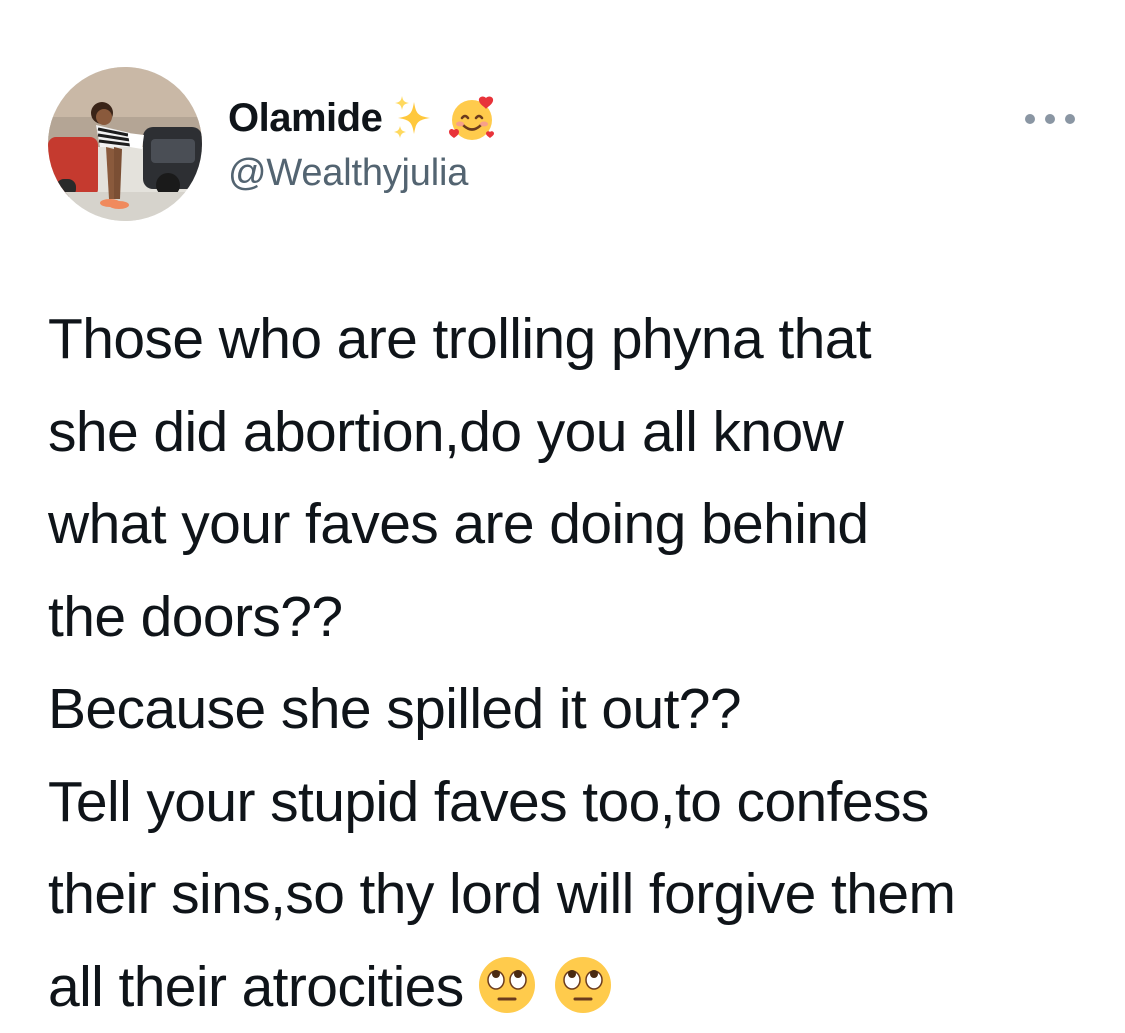  Describe the element at coordinates (414, 118) in the screenshot. I see `sparkles-emoji` at that location.